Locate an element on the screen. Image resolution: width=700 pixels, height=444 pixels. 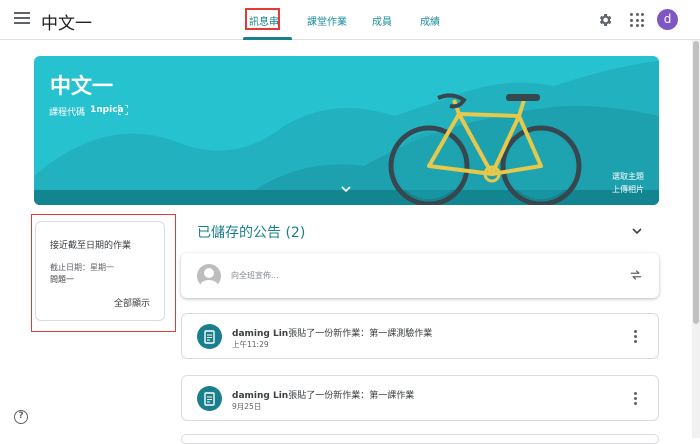
class-code-label: 課程代碼 is located at coordinates (67, 113).